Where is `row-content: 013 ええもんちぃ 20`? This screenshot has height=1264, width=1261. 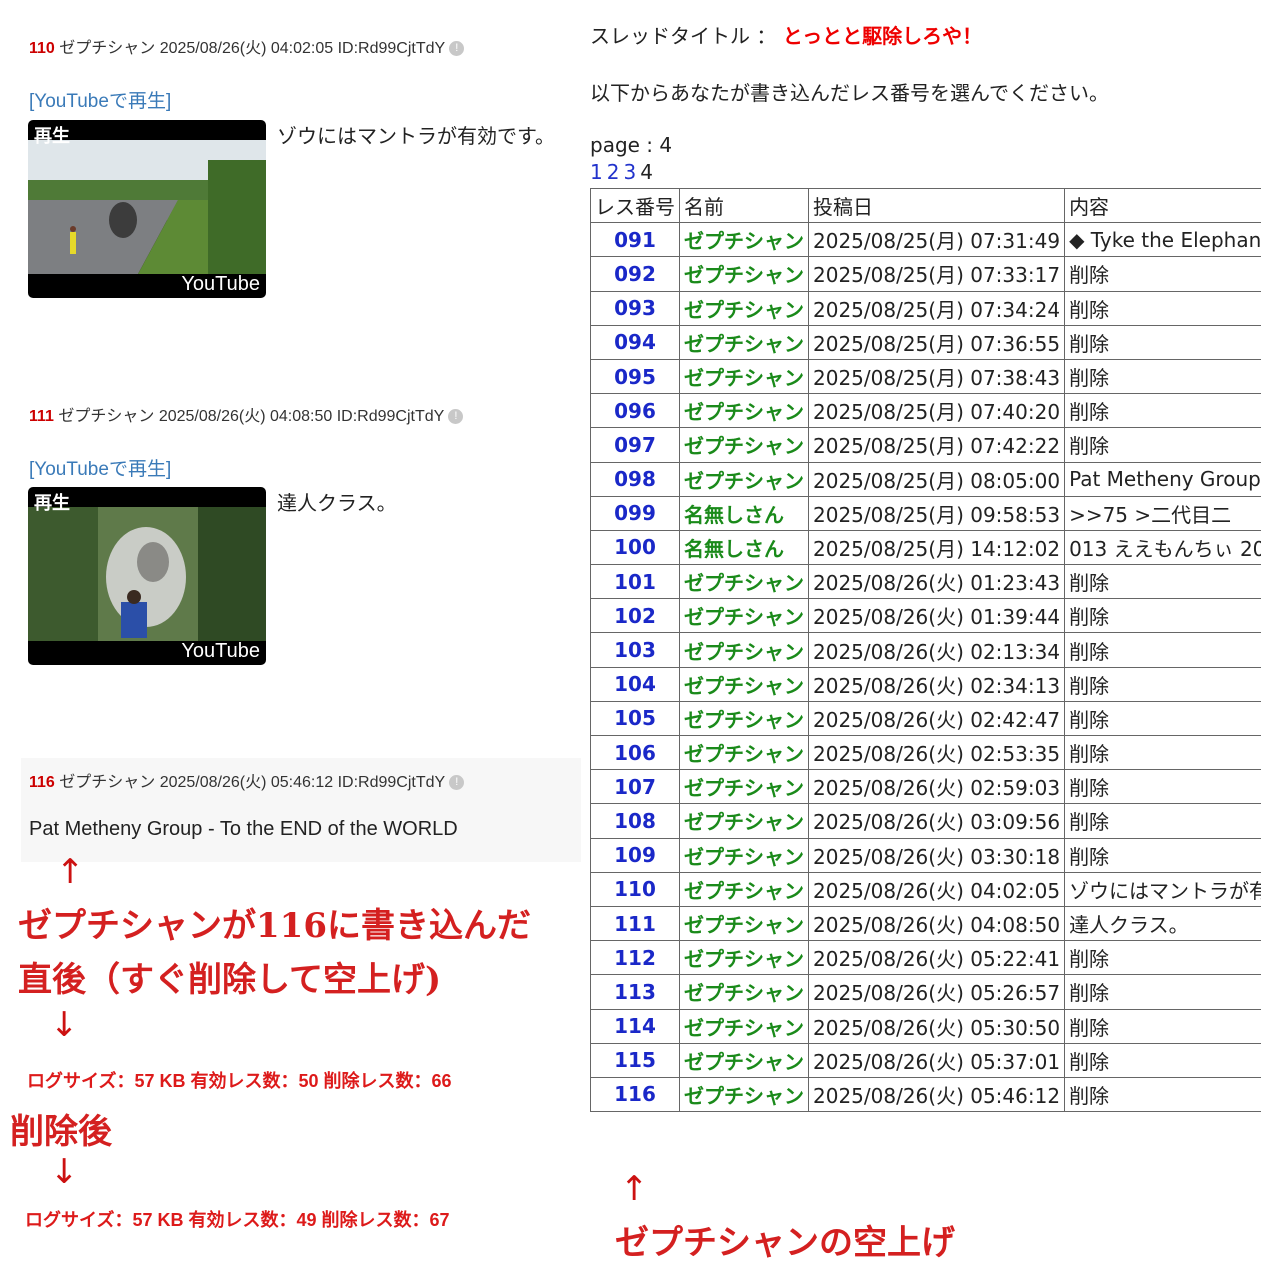 row-content: 013 ええもんちぃ 20 is located at coordinates (1163, 547).